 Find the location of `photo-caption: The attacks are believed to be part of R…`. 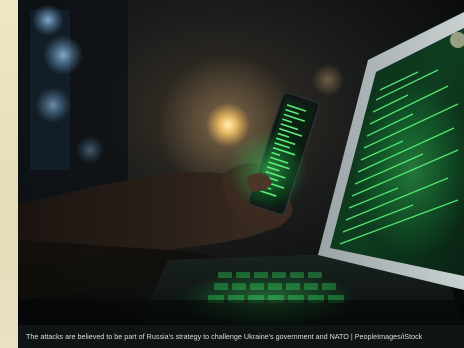

photo-caption: The attacks are believed to be part of R… is located at coordinates (224, 336).